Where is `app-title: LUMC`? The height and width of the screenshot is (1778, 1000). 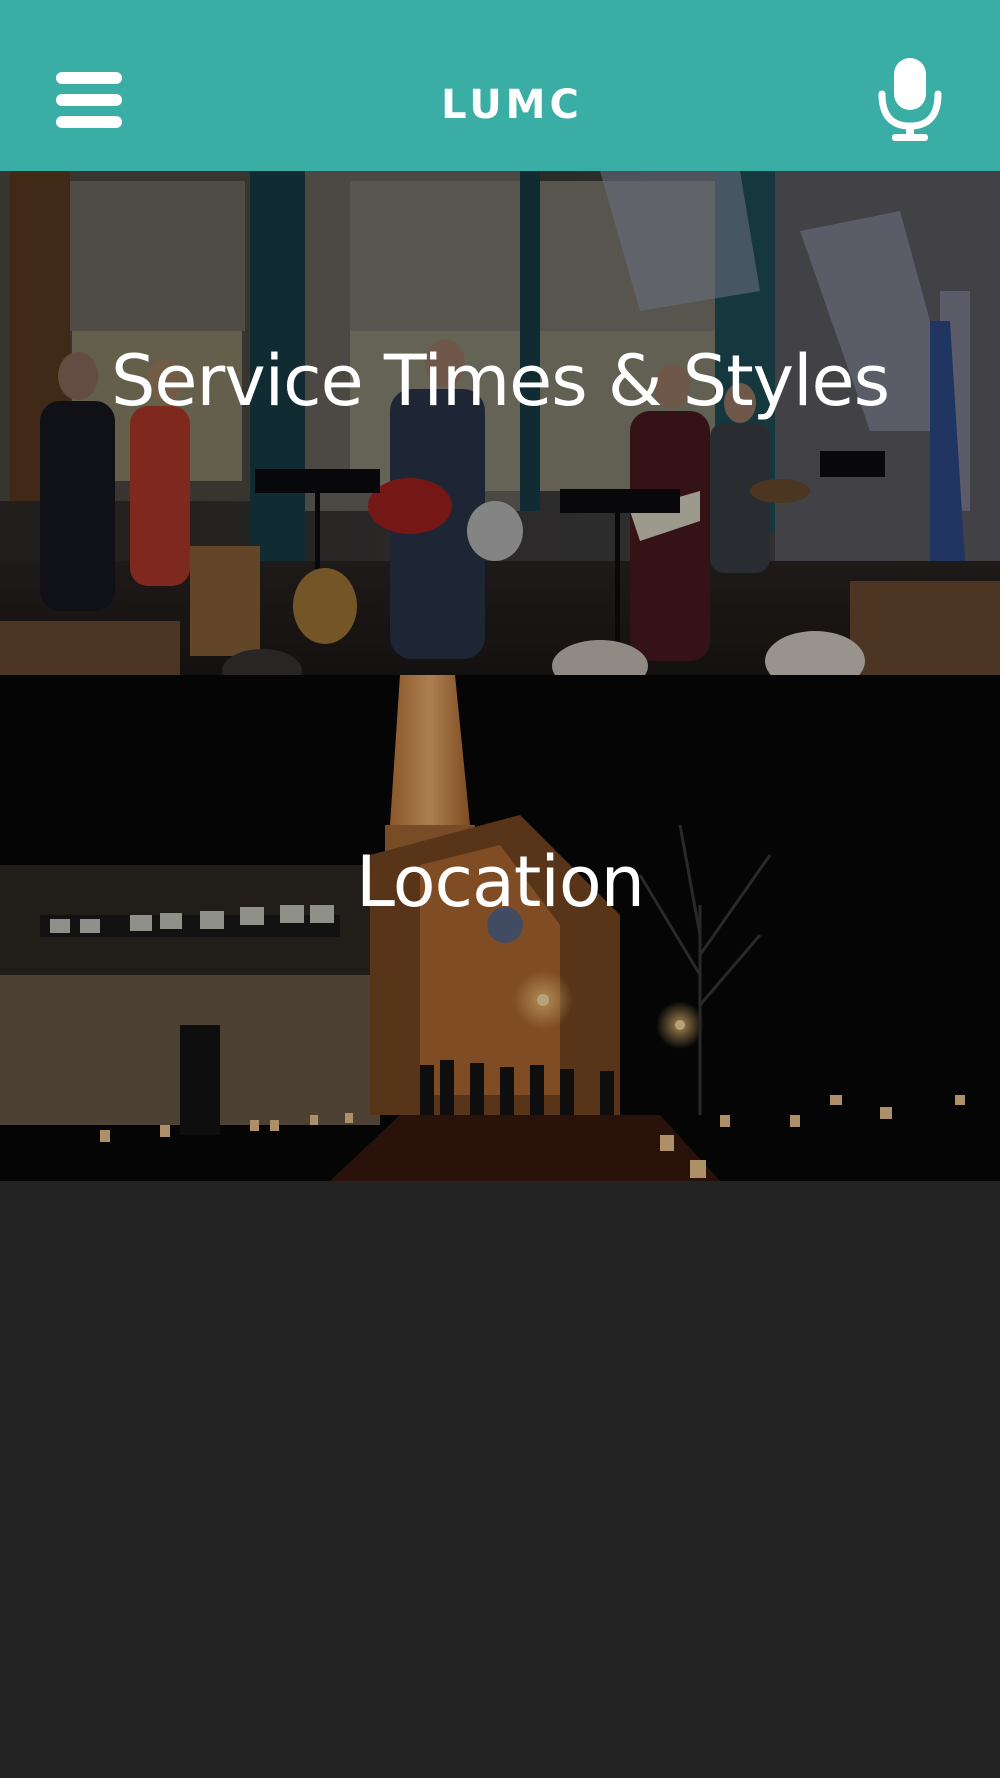 app-title: LUMC is located at coordinates (512, 105).